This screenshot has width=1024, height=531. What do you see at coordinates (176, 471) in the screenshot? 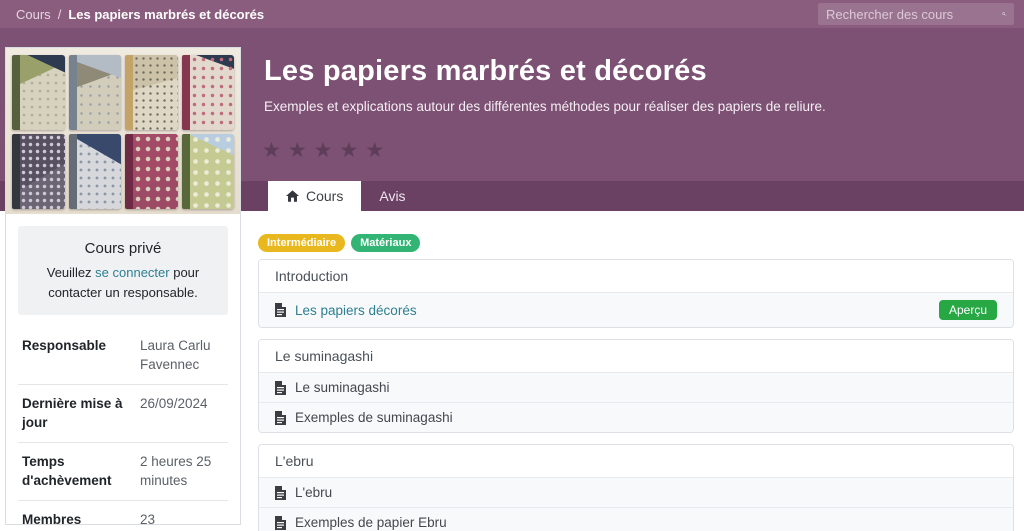
I see `info-value: 2 heures 25 minutes` at bounding box center [176, 471].